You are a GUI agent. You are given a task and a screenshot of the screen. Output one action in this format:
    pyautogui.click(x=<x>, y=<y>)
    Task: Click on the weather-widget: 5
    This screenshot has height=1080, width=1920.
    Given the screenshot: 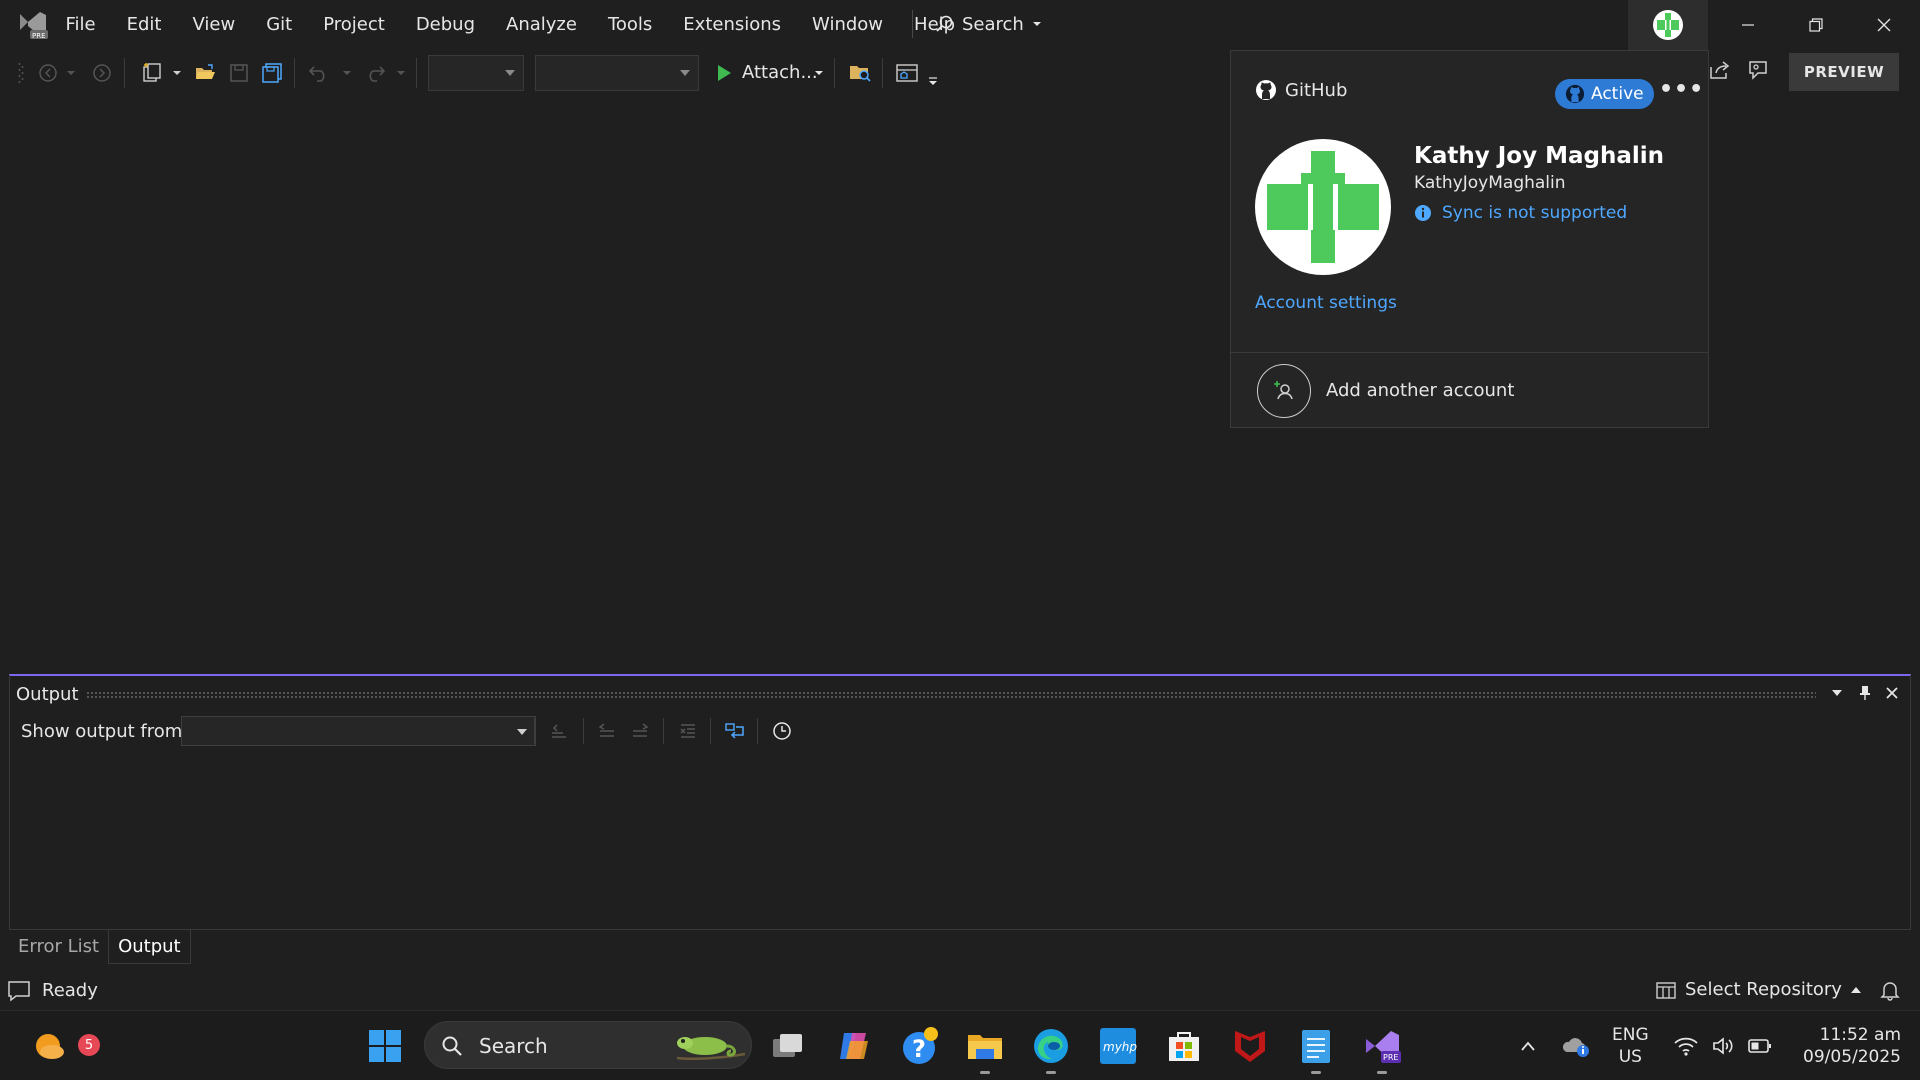 What is the action you would take?
    pyautogui.click(x=65, y=1046)
    